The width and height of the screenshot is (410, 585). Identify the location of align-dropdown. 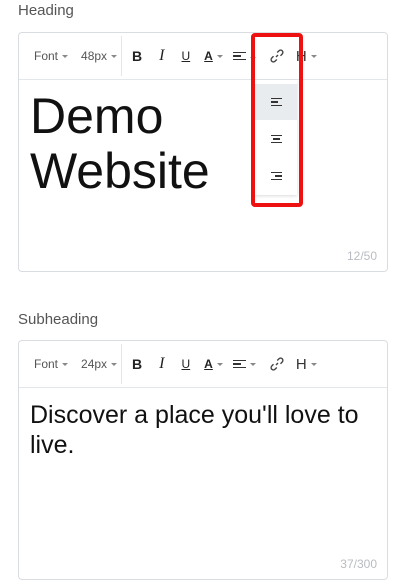
(244, 364).